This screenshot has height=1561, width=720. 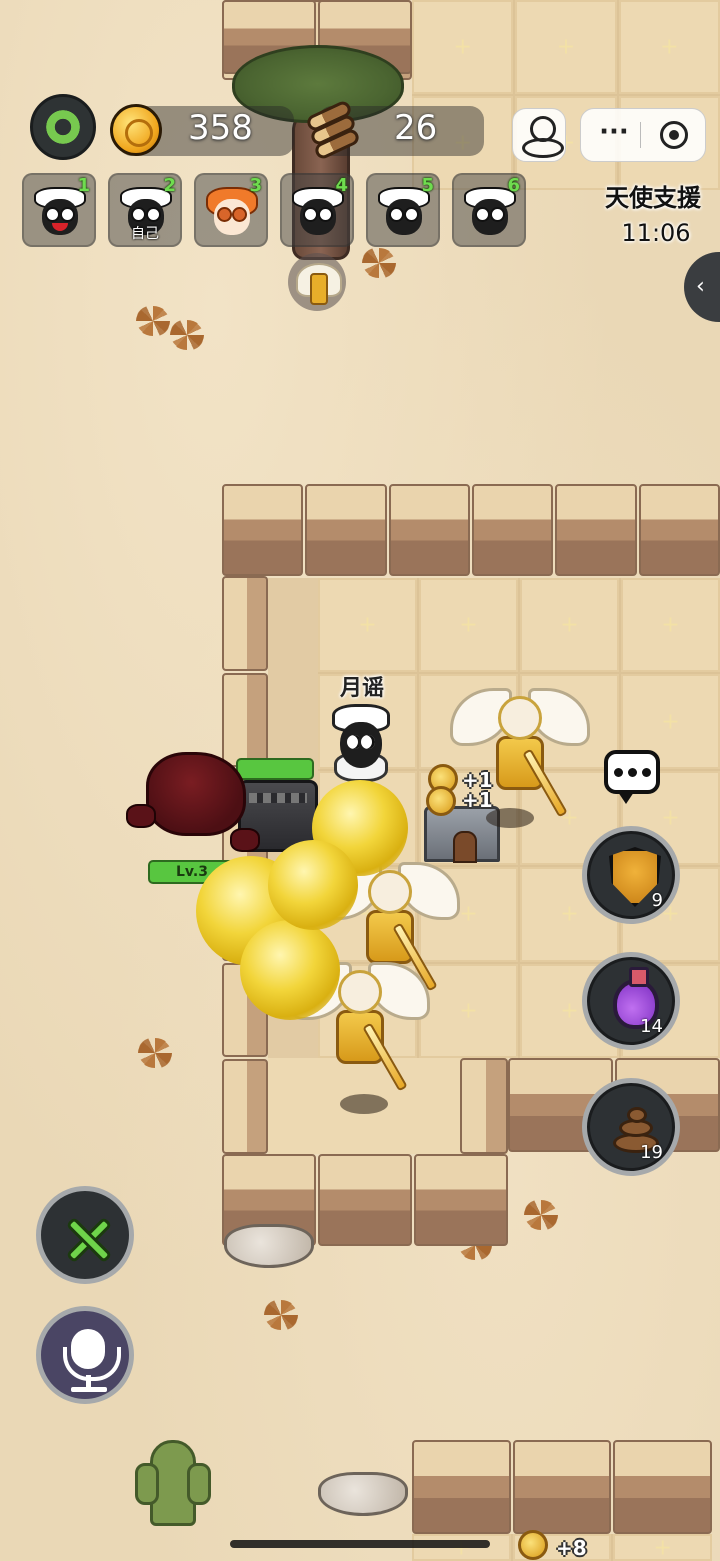 What do you see at coordinates (361, 688) in the screenshot?
I see `player-name-label: 月谣` at bounding box center [361, 688].